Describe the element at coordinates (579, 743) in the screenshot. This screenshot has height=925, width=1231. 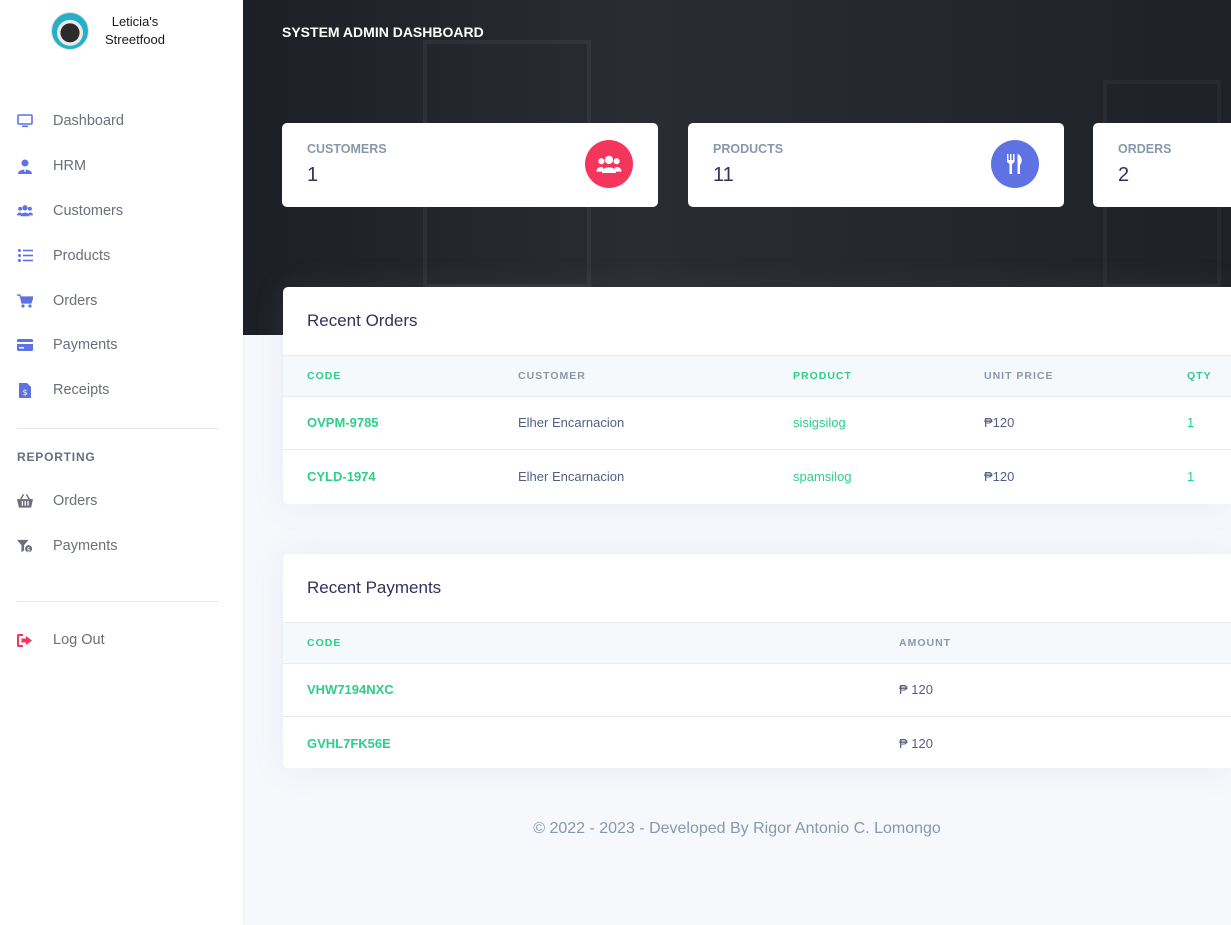
I see `payment-code: GVHL7FK56E` at that location.